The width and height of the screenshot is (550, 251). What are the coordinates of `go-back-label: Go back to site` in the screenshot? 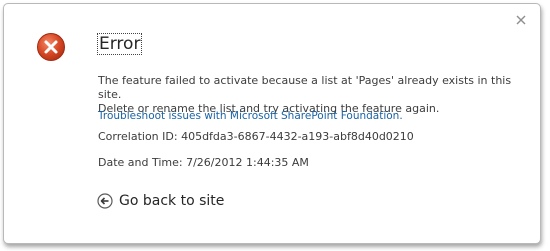 It's located at (172, 201).